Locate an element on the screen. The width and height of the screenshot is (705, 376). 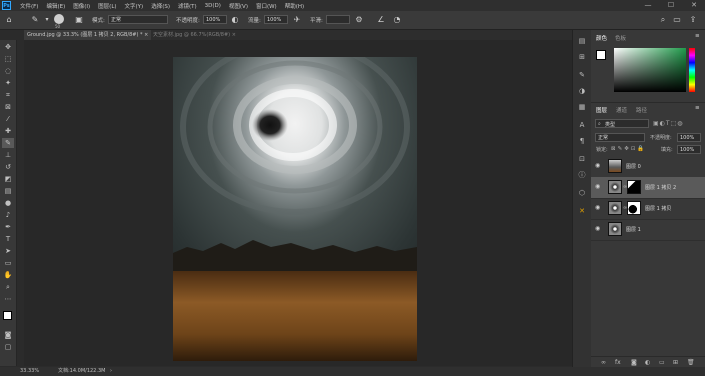
foreground-color-chip is located at coordinates (601, 55).